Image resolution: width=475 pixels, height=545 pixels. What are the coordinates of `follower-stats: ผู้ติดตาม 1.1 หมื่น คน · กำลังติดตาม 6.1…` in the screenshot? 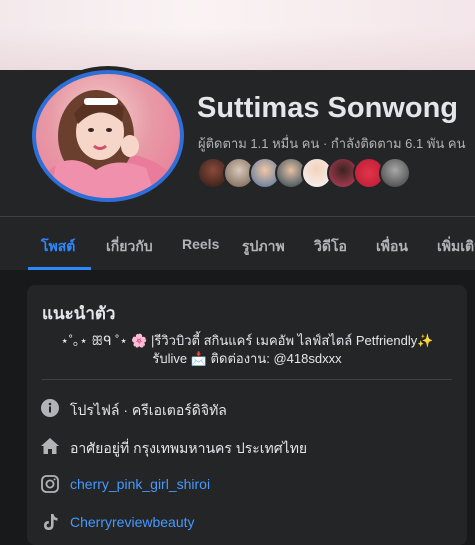 It's located at (332, 143).